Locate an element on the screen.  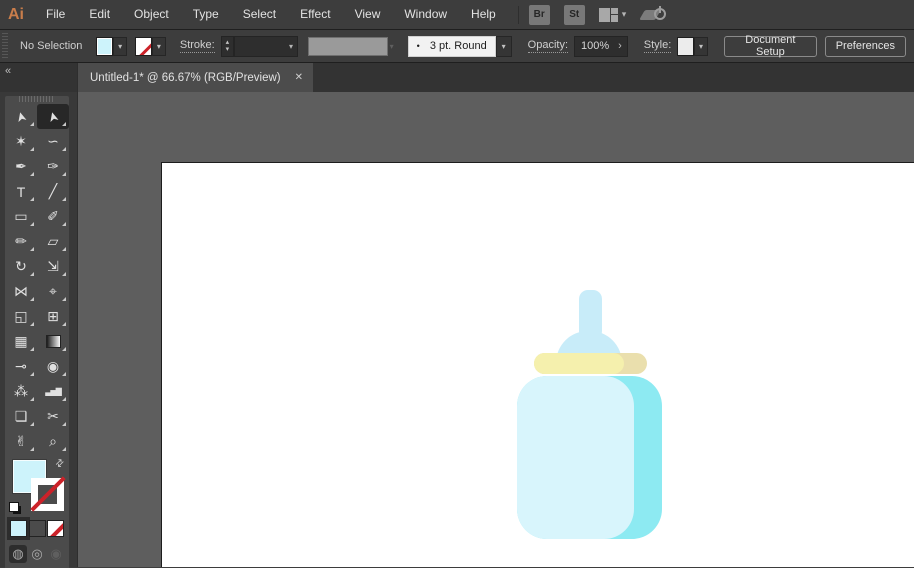
tools-dock: « ➤ ➤ ✶ ∽ ✒ ✑ T ╱ ▭ ✐ ✏ ▱ ↻ ⇲ ⋈ ⌖ ◱ ⊞ ▦ ⊸ ◉ ⁂ ▃▅▇ ❏ ✂ ✌ ⌕ ⇄ ◍ ◎ ◉ is located at coordinates (39, 315).